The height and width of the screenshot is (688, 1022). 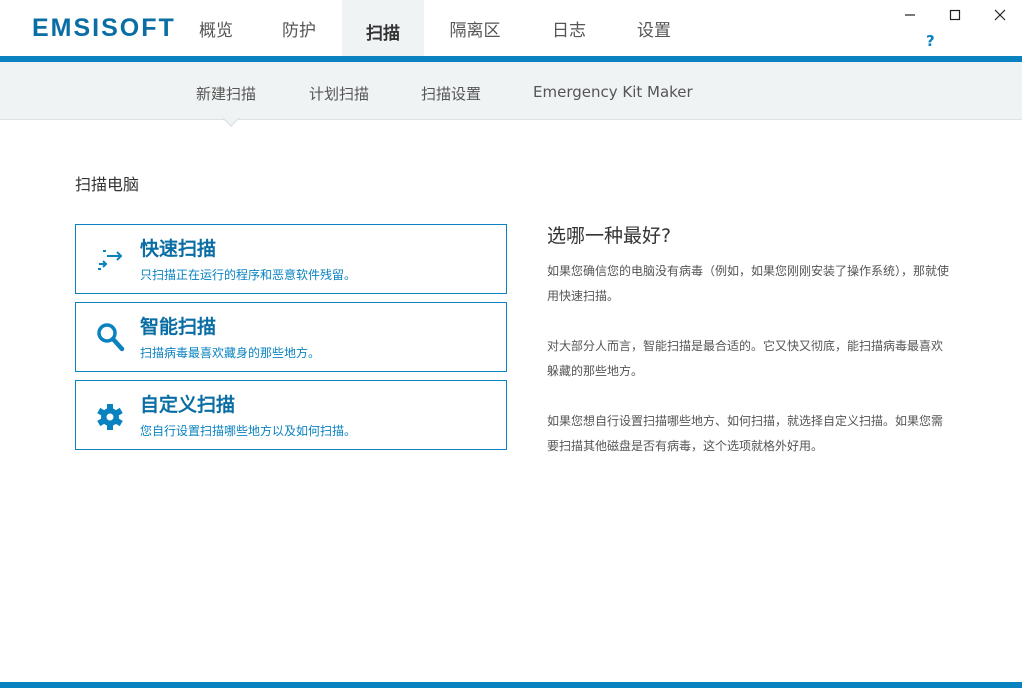 What do you see at coordinates (107, 184) in the screenshot?
I see `page-title: 扫描电脑` at bounding box center [107, 184].